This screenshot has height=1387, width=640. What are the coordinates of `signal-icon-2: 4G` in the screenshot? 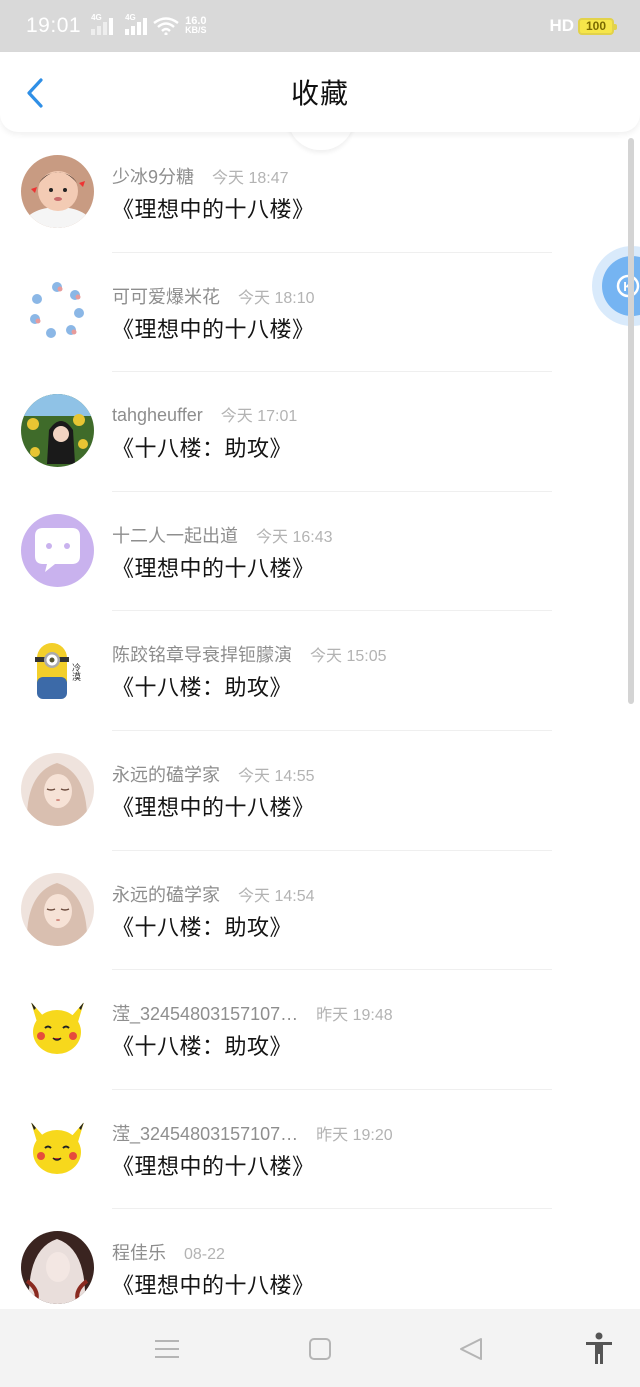 It's located at (136, 24).